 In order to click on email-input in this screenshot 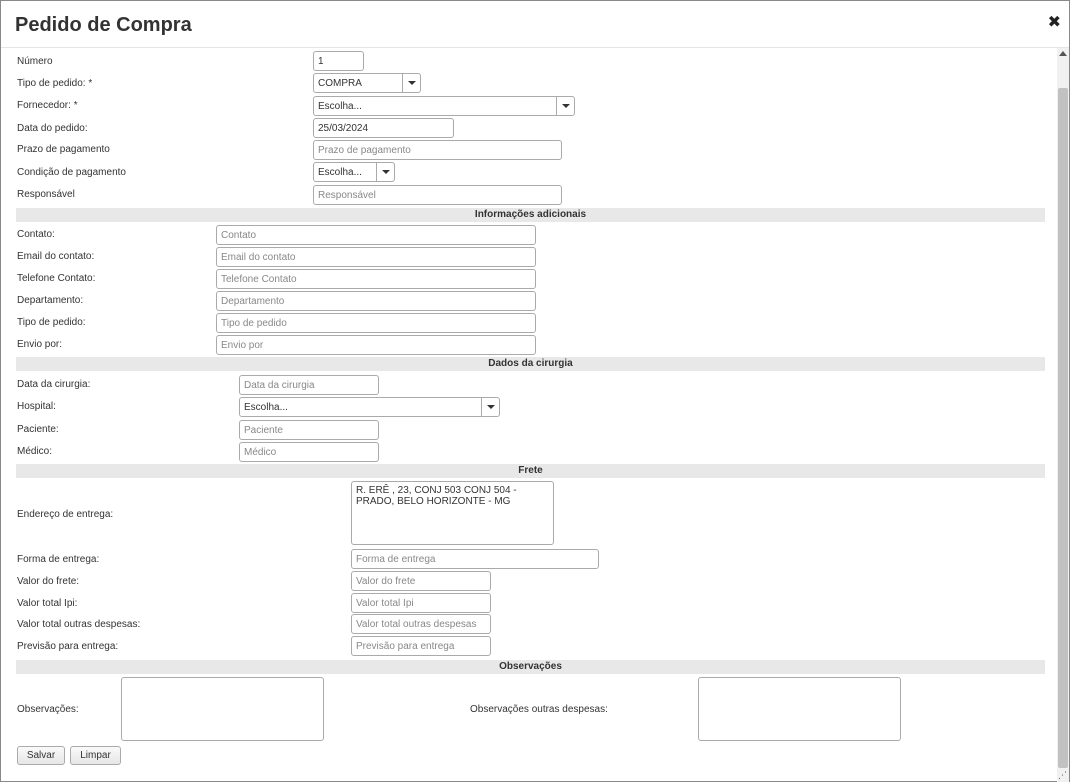, I will do `click(376, 257)`.